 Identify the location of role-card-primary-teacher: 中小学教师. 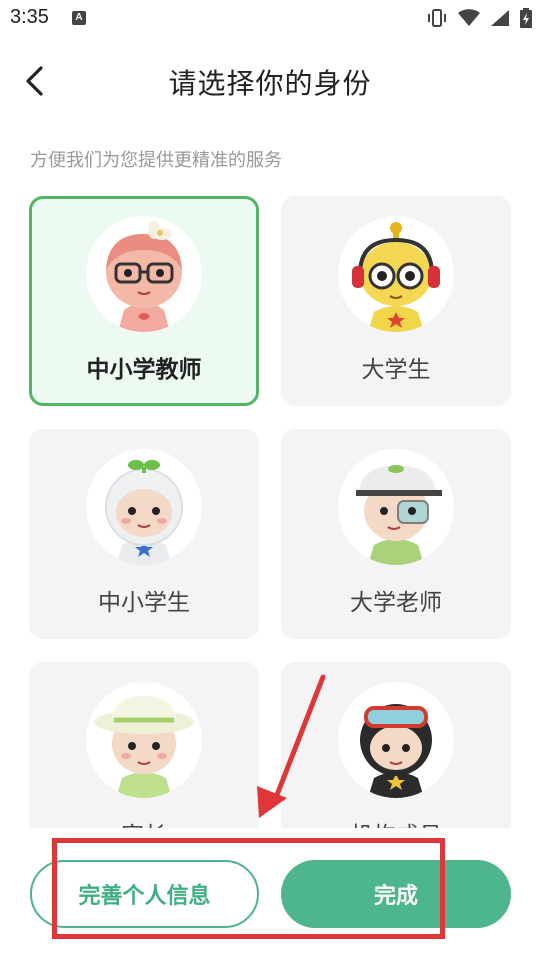
(144, 301).